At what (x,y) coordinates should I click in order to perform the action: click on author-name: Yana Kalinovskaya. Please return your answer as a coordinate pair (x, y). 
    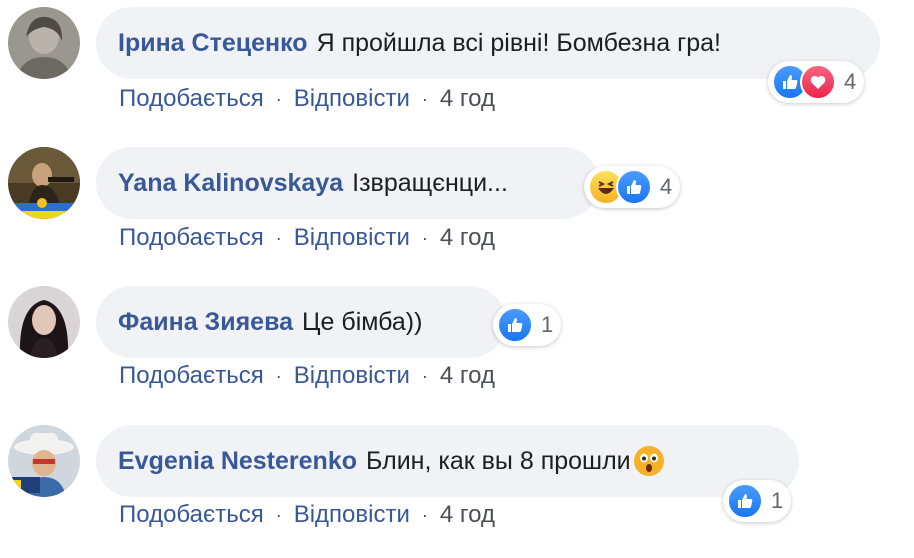
    Looking at the image, I should click on (230, 183).